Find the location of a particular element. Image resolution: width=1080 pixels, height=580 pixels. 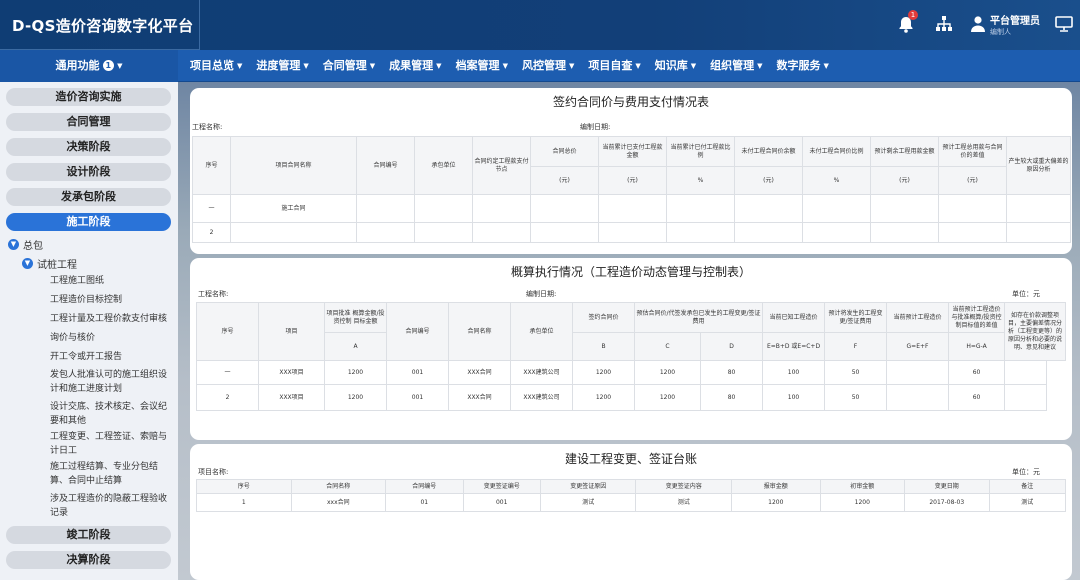

column-header: 预计工程总用款与合同价的差值 is located at coordinates (972, 151).